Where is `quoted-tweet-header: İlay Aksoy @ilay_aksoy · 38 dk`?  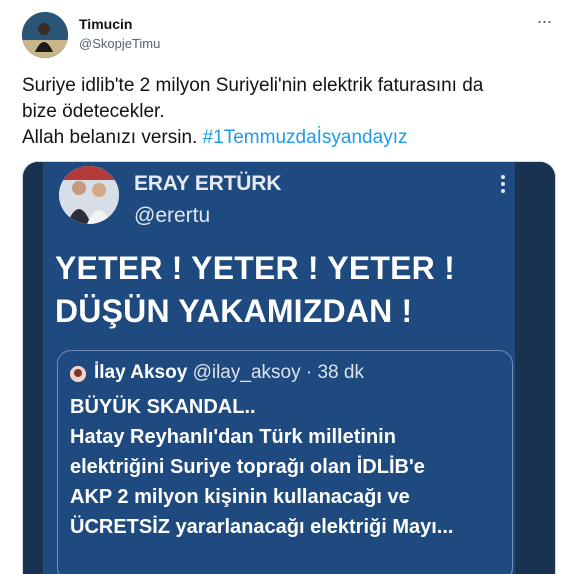
quoted-tweet-header: İlay Aksoy @ilay_aksoy · 38 dk is located at coordinates (229, 373).